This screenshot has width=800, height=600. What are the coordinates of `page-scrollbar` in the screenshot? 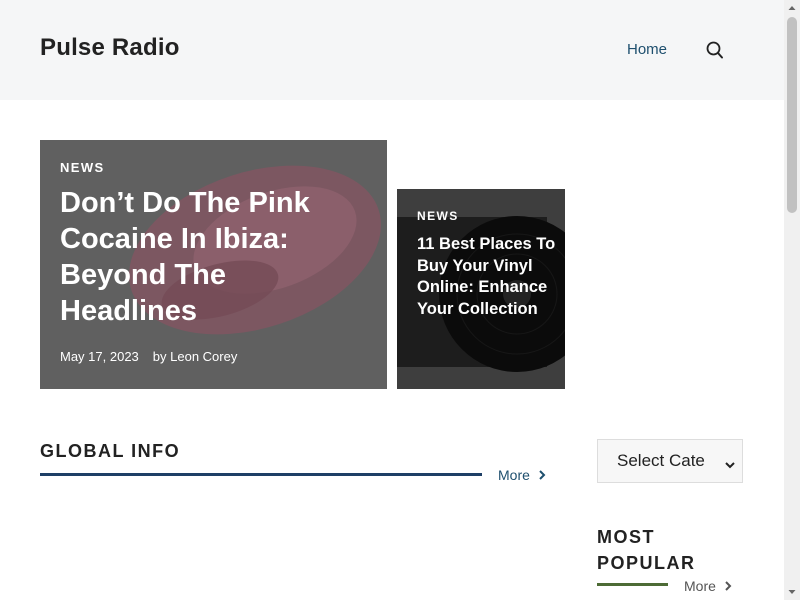 It's located at (792, 300).